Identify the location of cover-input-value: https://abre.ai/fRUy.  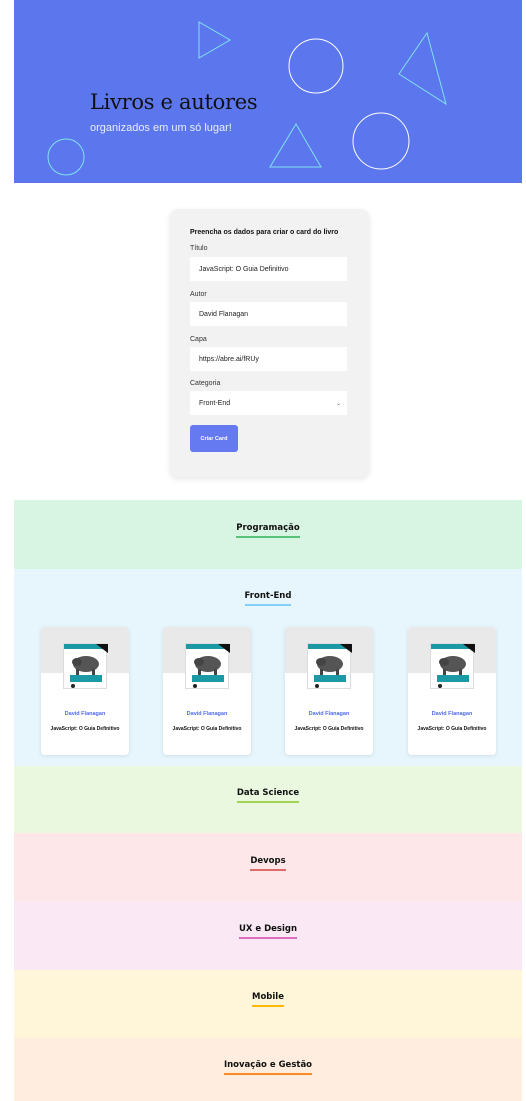
(229, 359).